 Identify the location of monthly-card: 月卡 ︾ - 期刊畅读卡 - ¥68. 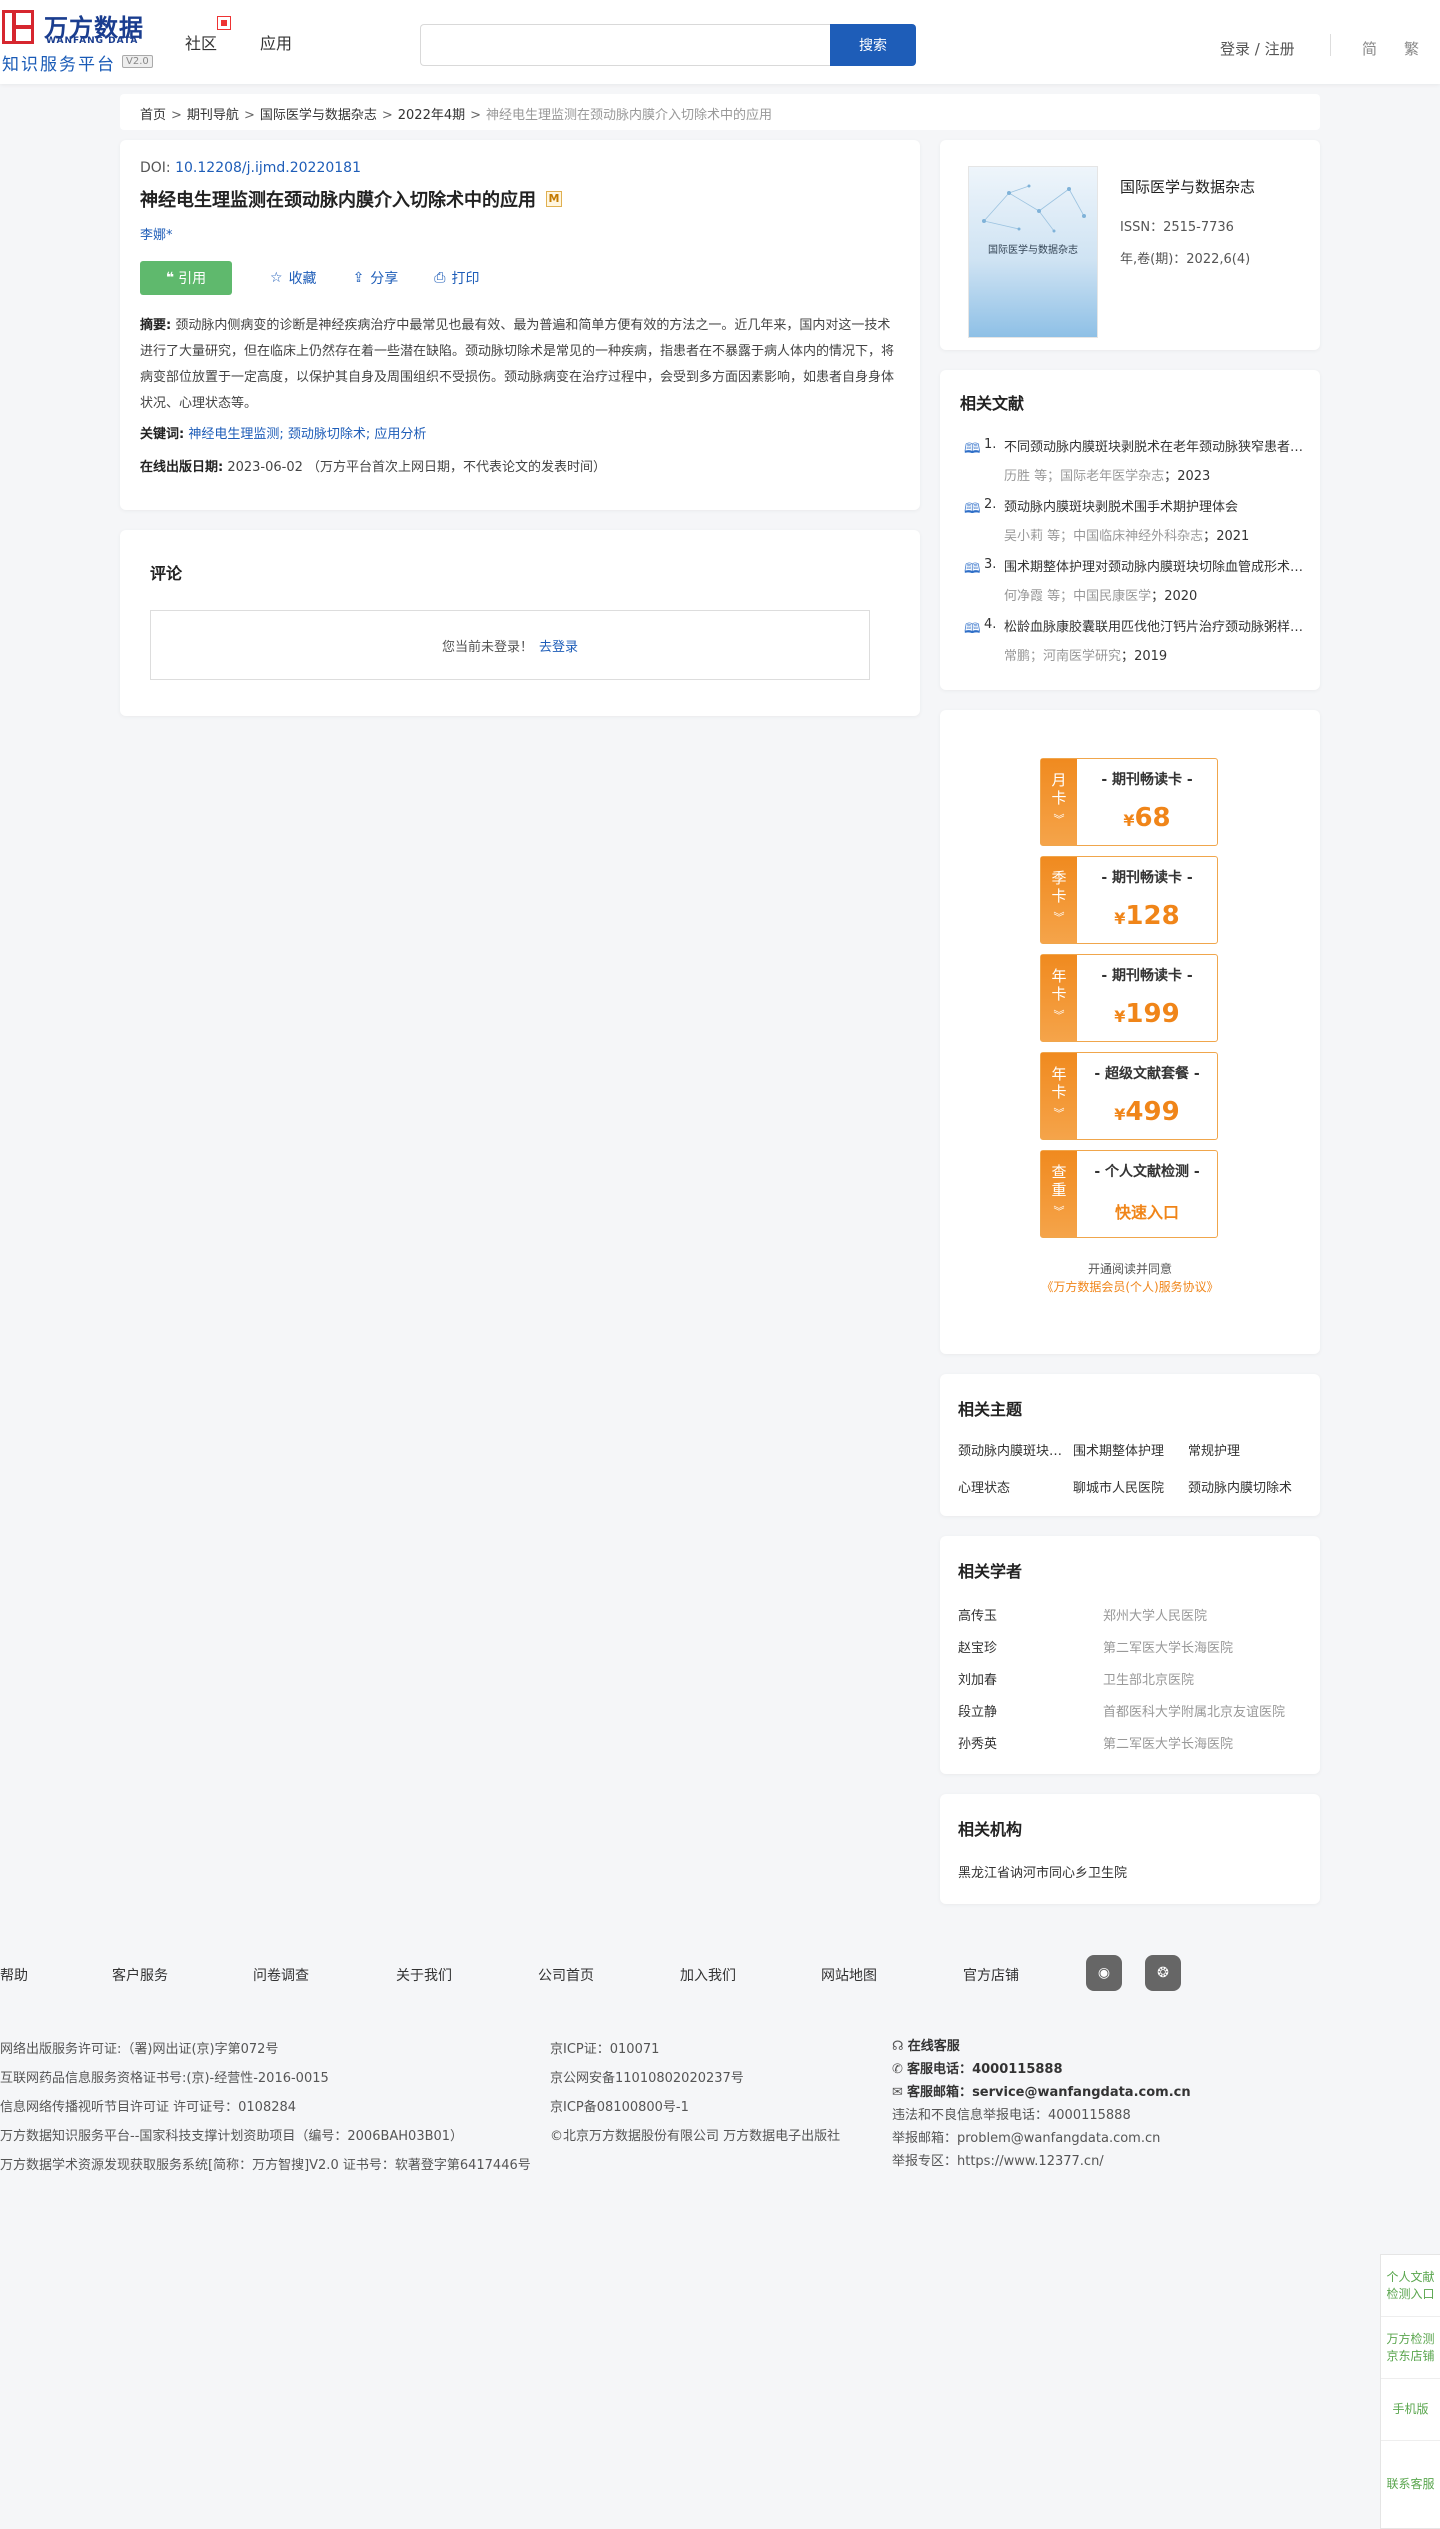
(1129, 802).